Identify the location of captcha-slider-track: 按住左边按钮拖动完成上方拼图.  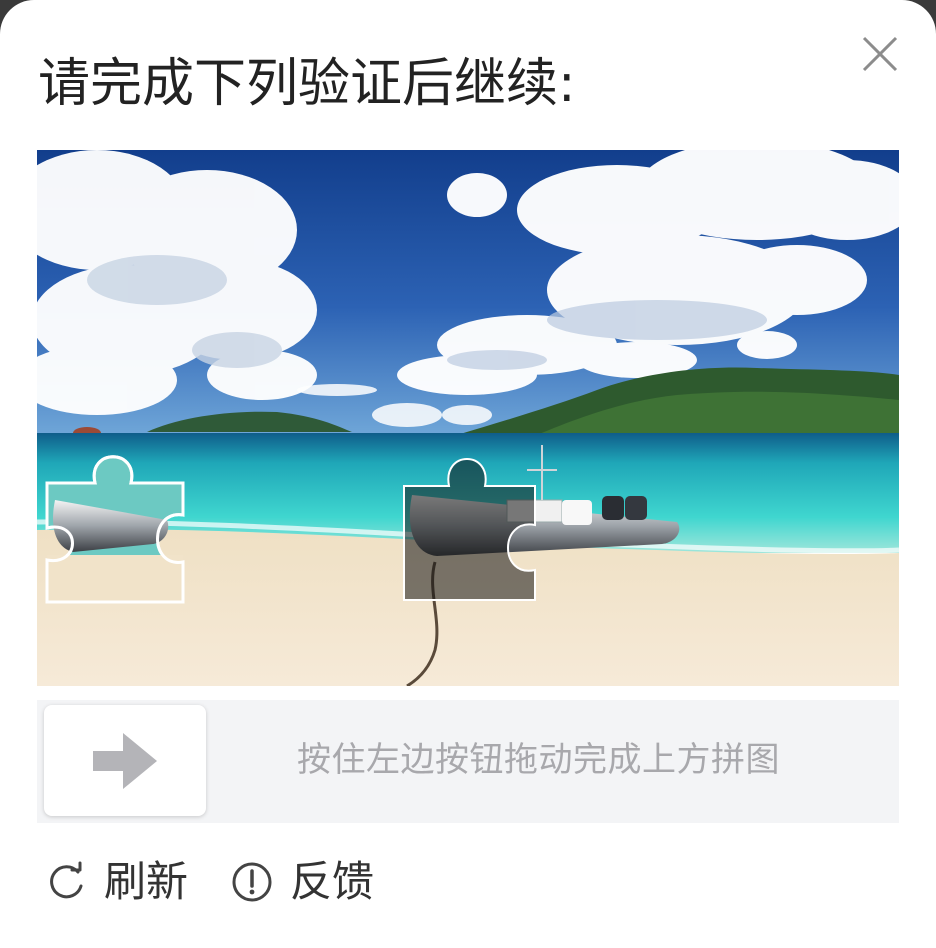
(468, 761).